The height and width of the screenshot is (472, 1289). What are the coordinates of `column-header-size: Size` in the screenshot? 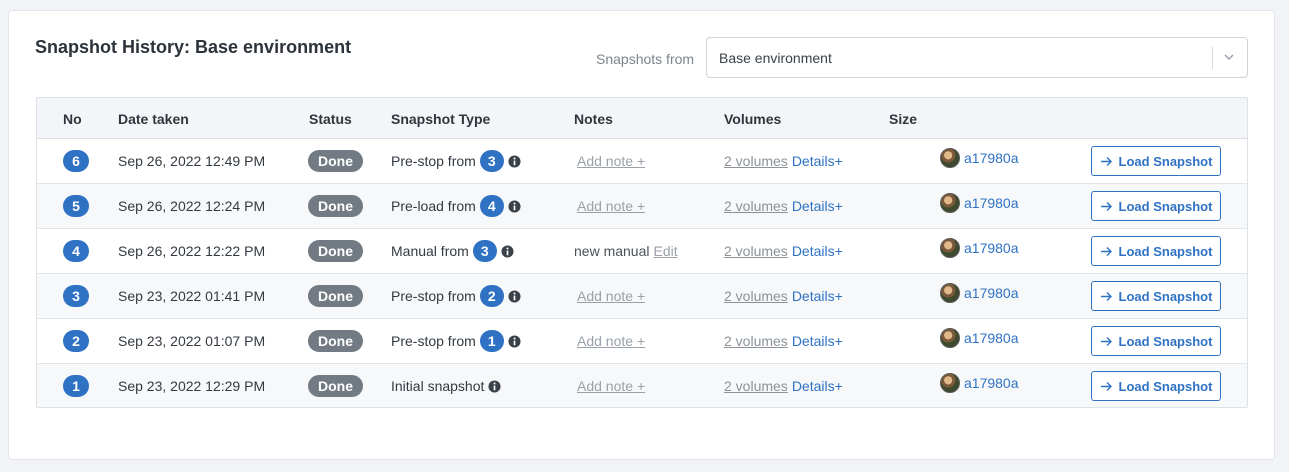 It's located at (903, 119).